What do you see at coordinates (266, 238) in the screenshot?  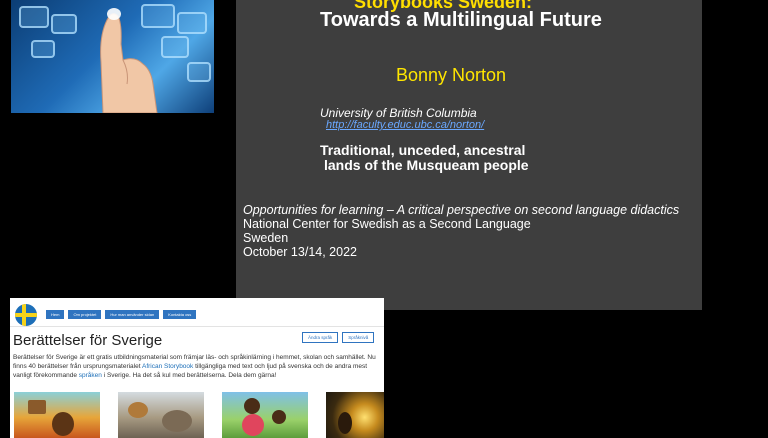 I see `country: Sweden` at bounding box center [266, 238].